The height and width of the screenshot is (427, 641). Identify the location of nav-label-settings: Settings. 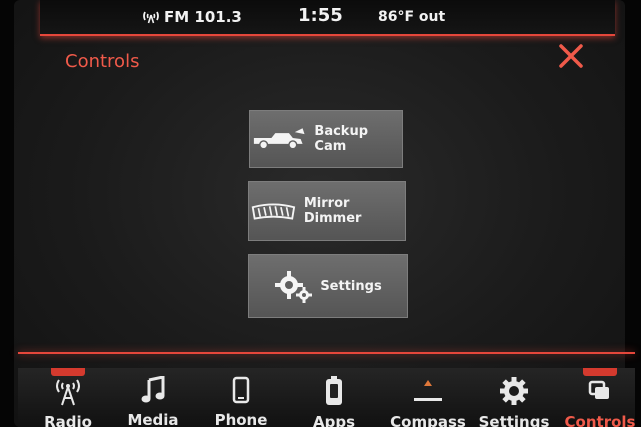
(514, 420).